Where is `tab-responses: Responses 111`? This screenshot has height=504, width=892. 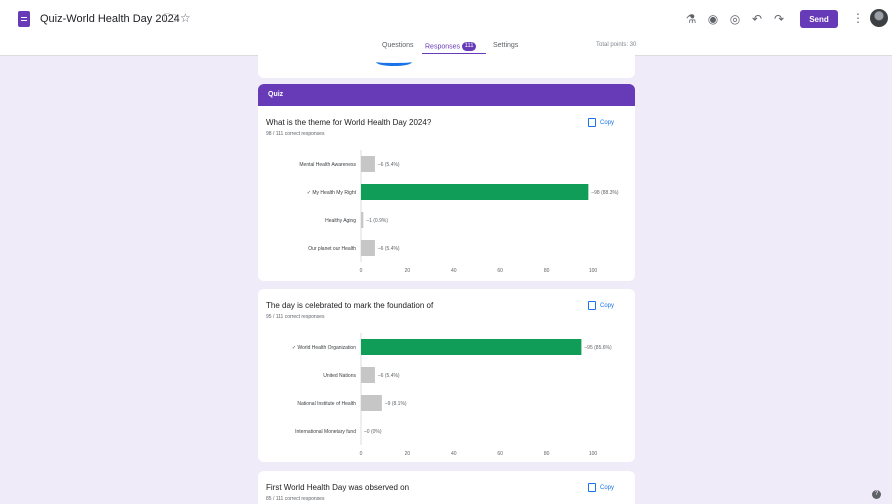
tab-responses: Responses 111 is located at coordinates (451, 46).